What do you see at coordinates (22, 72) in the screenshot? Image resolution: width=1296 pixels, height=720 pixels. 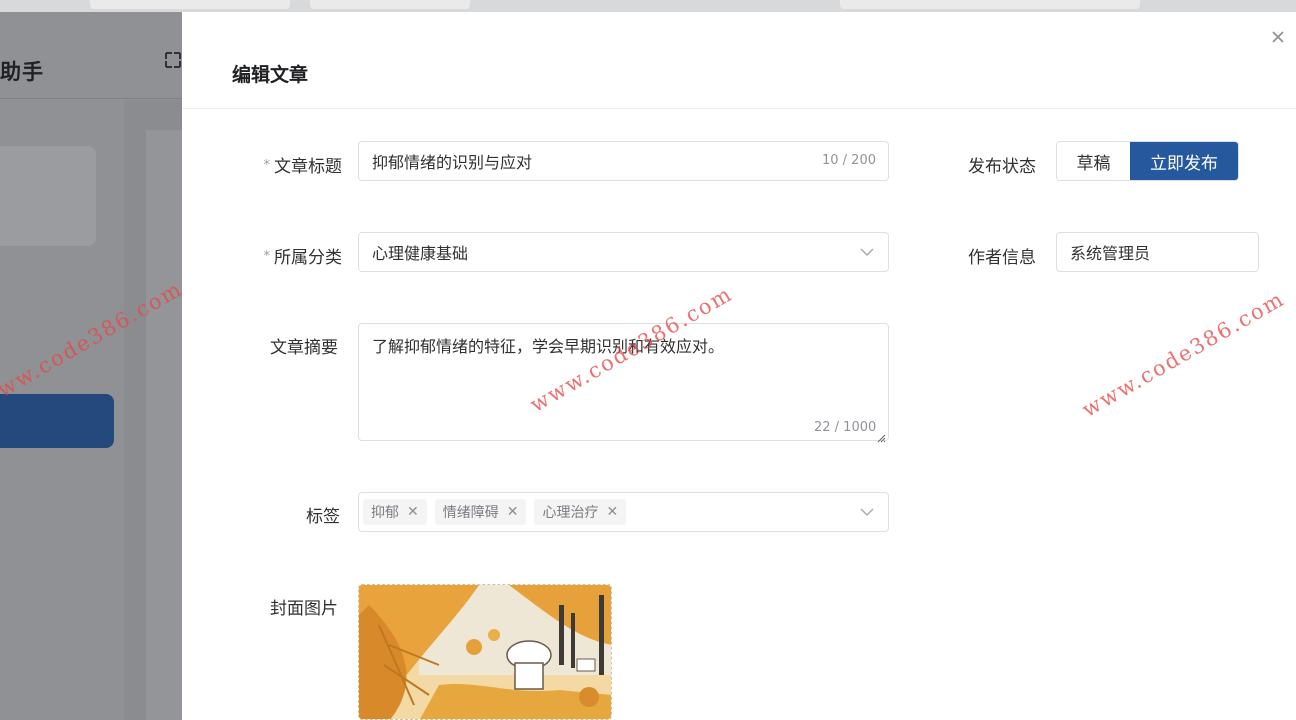 I see `app-brand-title: 助手` at bounding box center [22, 72].